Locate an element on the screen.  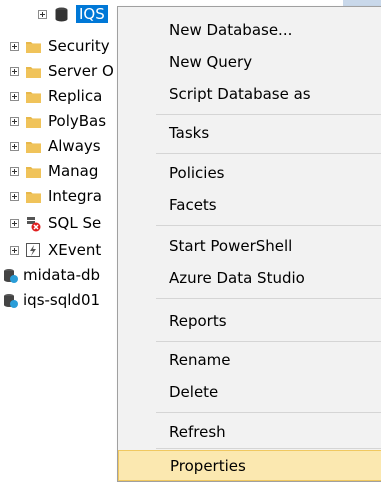
menu-item-azure-data-studio: Azure Data Studio is located at coordinates (249, 278).